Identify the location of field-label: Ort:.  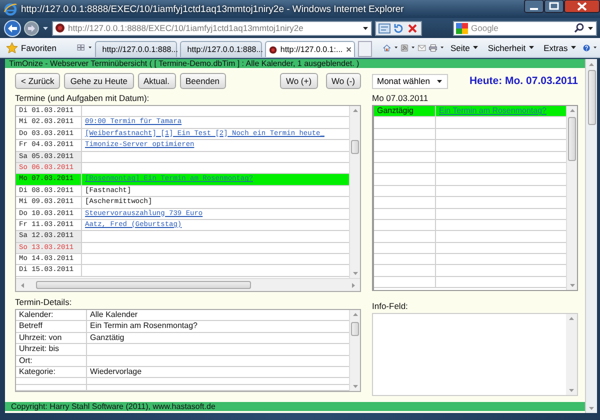
(25, 360).